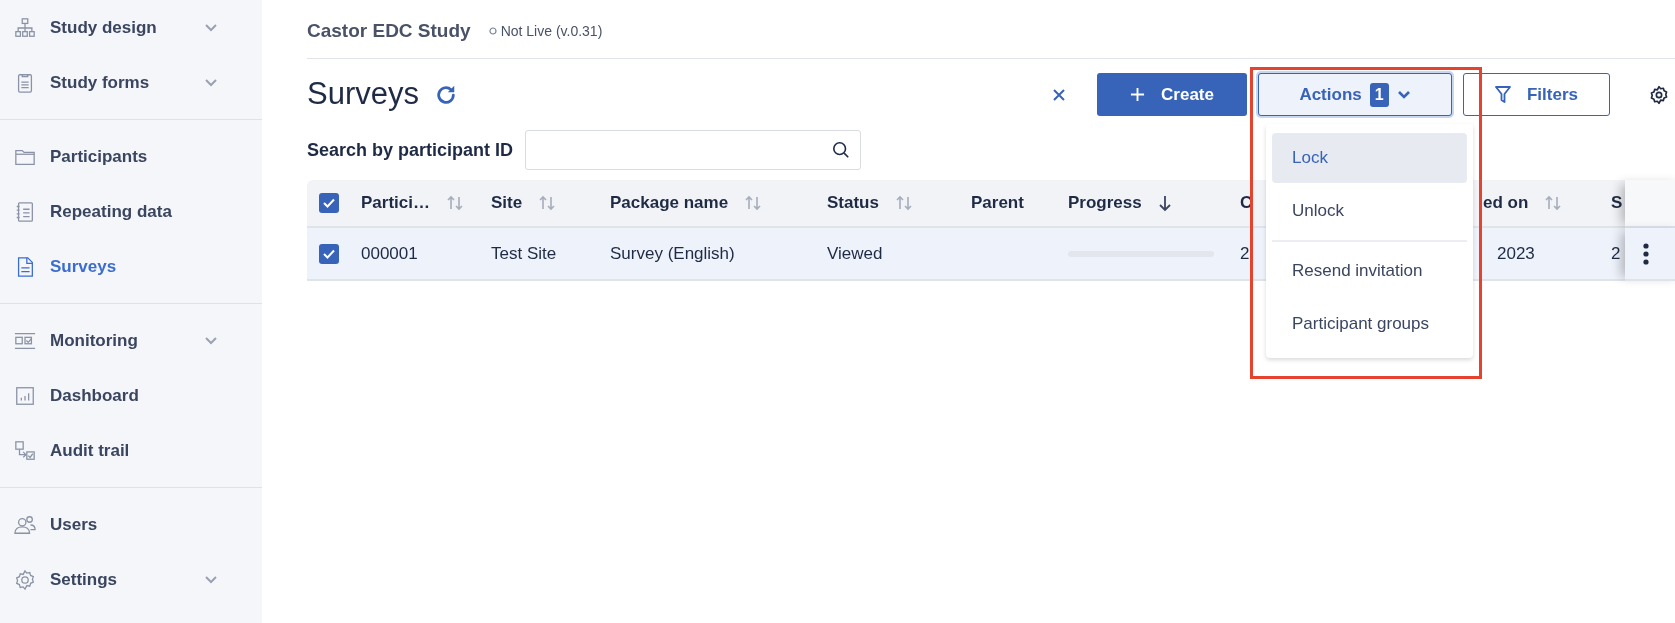 This screenshot has width=1675, height=623. I want to click on table-cell: Test Site, so click(524, 253).